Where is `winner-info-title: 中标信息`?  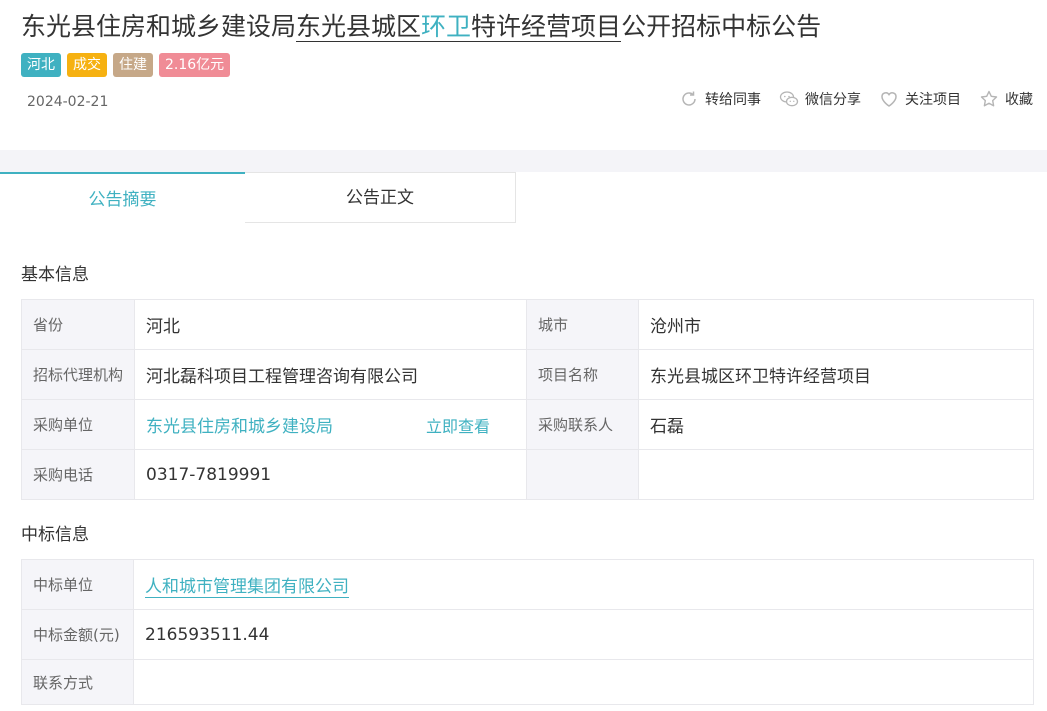 winner-info-title: 中标信息 is located at coordinates (55, 535).